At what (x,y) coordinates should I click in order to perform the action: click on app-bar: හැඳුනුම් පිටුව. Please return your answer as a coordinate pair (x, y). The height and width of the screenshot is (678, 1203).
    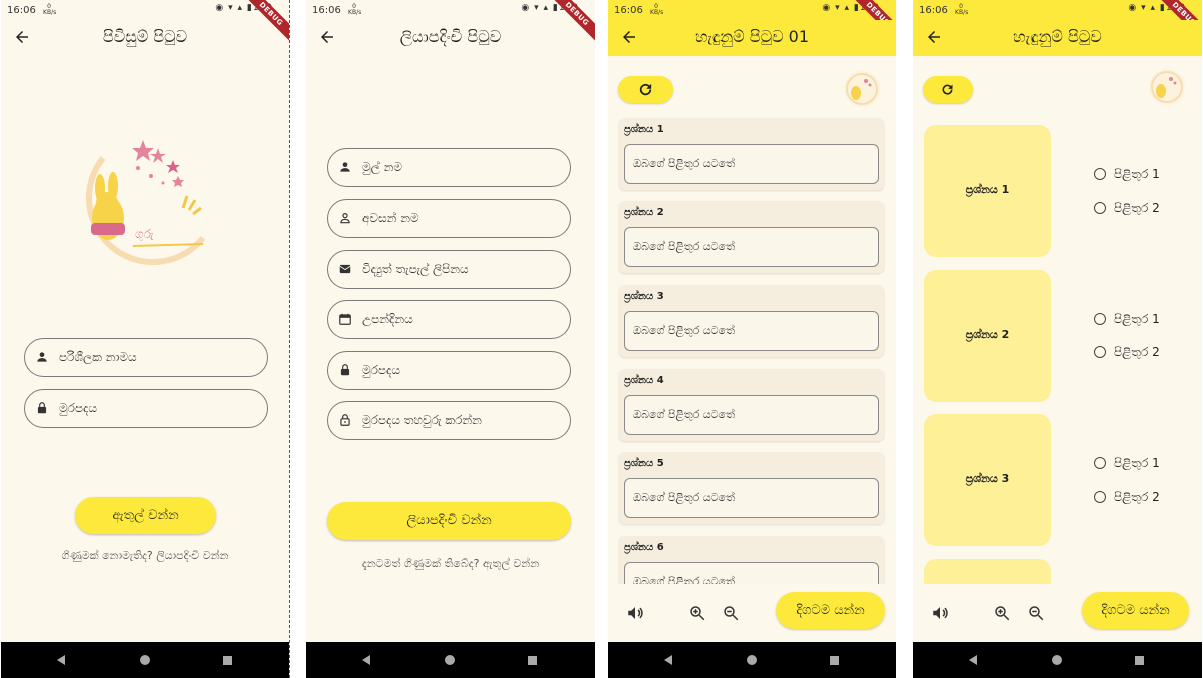
    Looking at the image, I should click on (1057, 38).